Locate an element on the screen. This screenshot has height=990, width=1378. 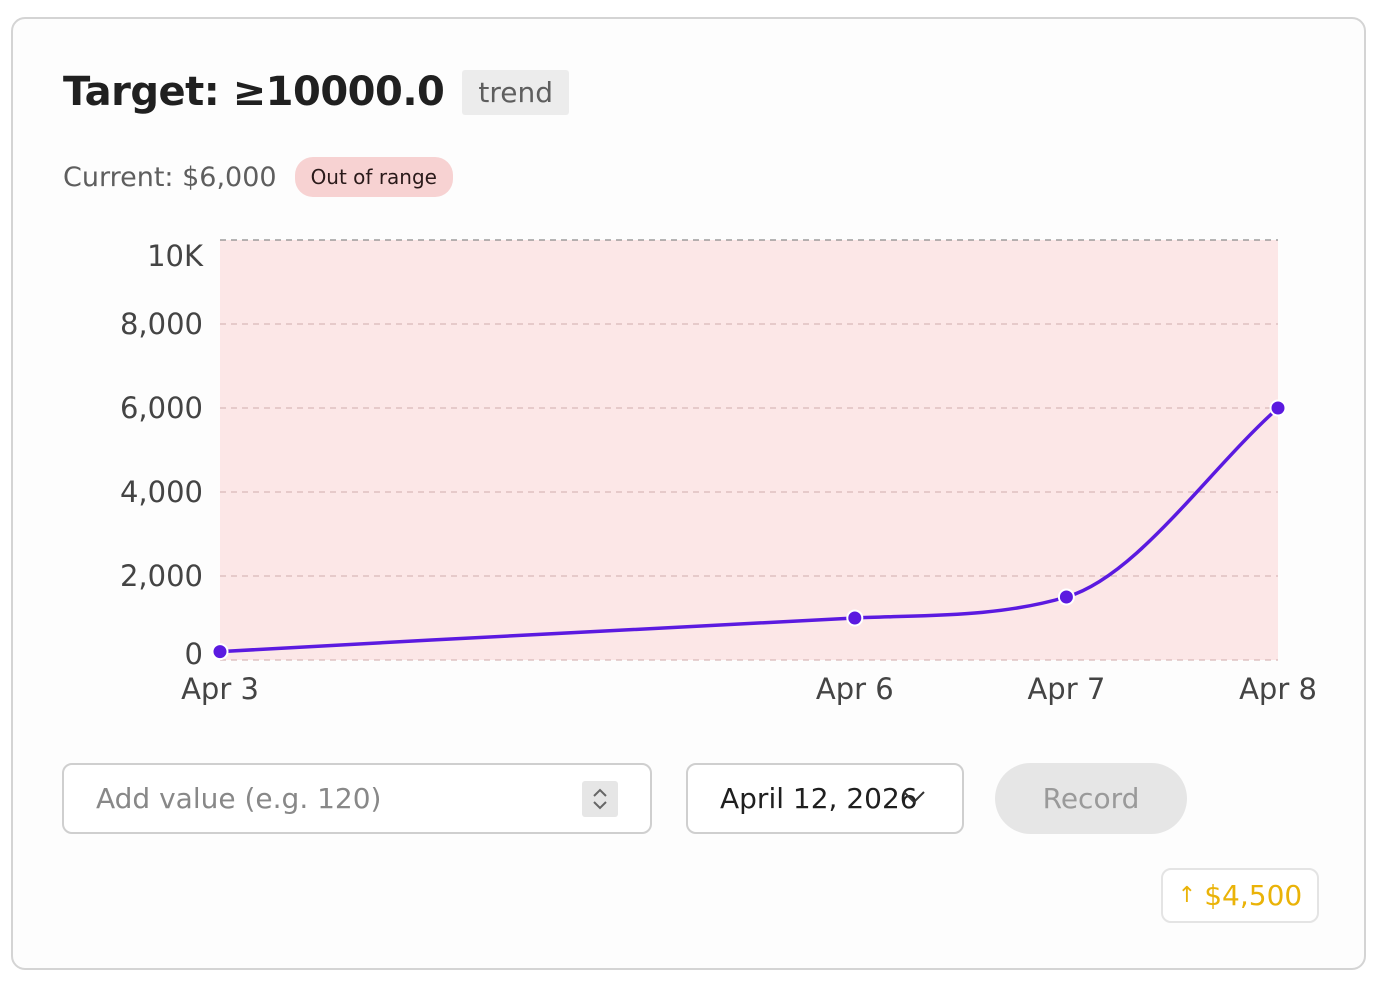
x-tick-label: Apr 8 is located at coordinates (1278, 689).